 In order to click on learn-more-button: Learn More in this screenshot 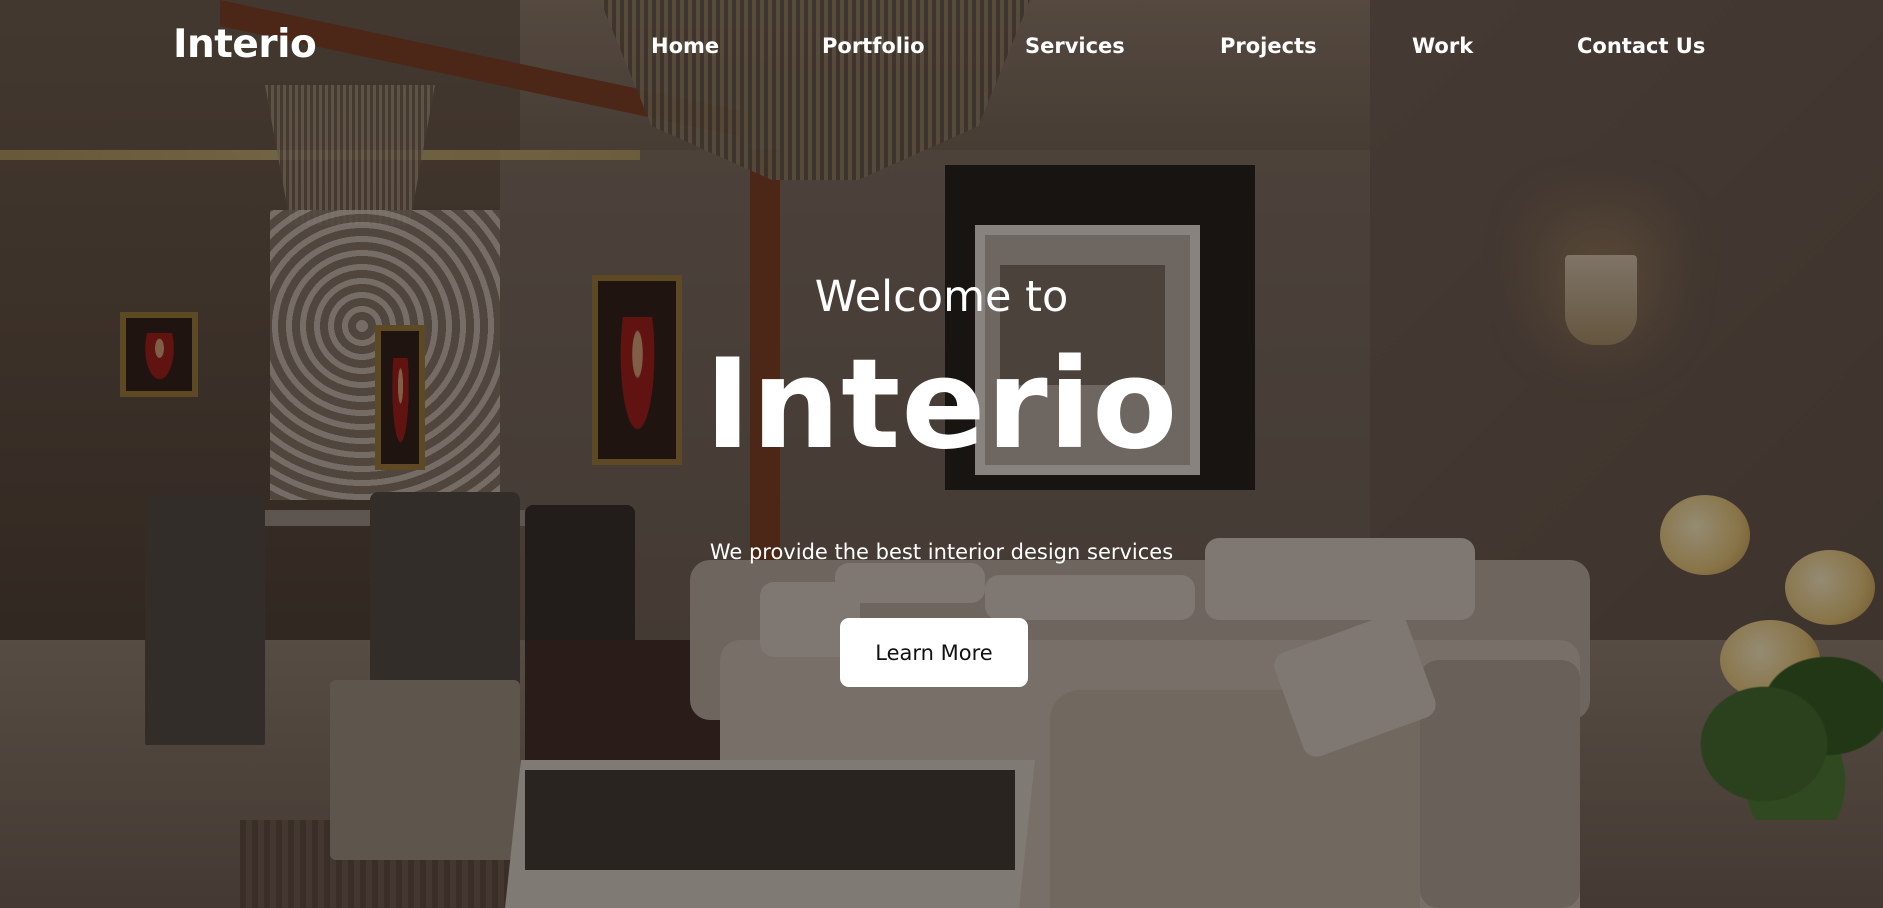, I will do `click(934, 652)`.